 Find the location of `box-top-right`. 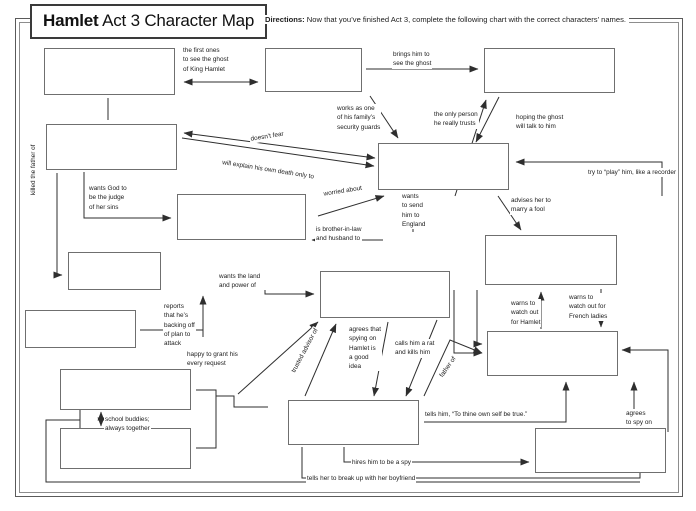

box-top-right is located at coordinates (549, 70).